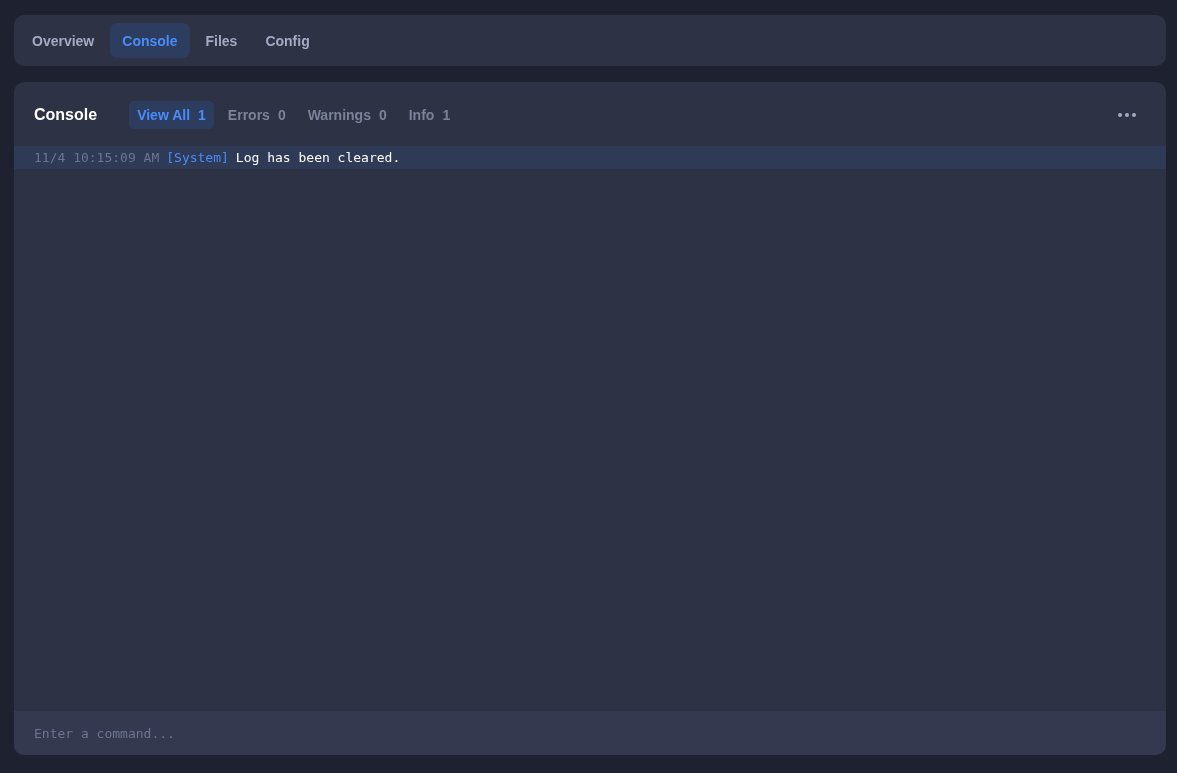 The height and width of the screenshot is (773, 1177). I want to click on log-source: [System], so click(197, 157).